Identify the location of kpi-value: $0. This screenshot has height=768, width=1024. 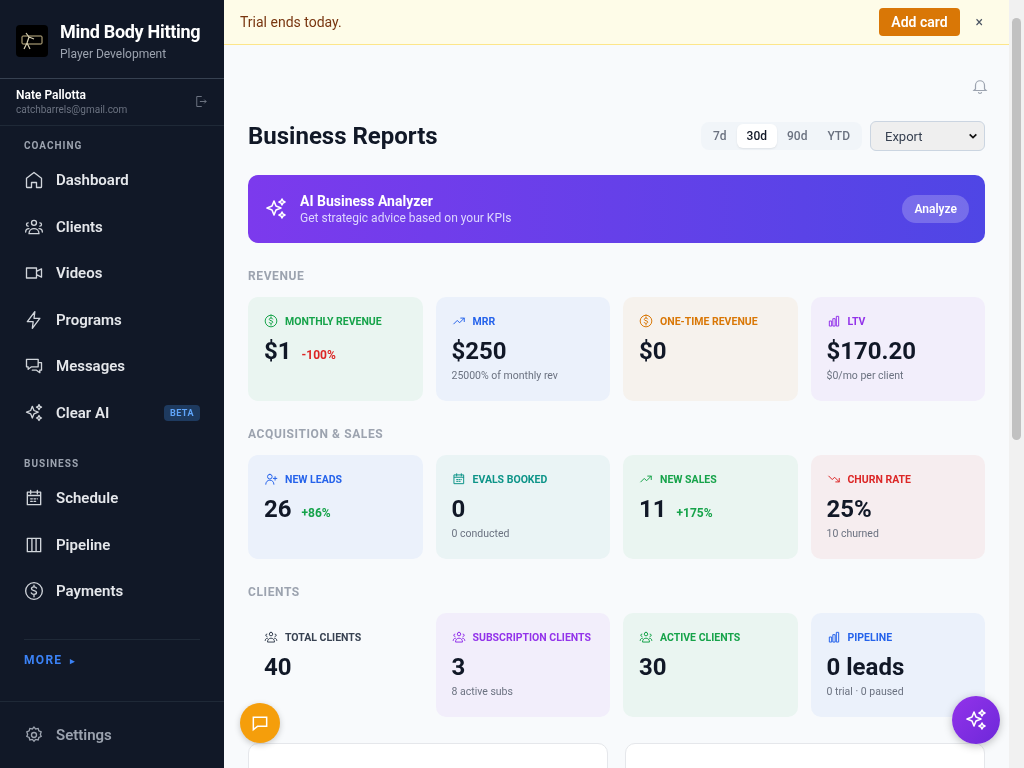
(653, 351).